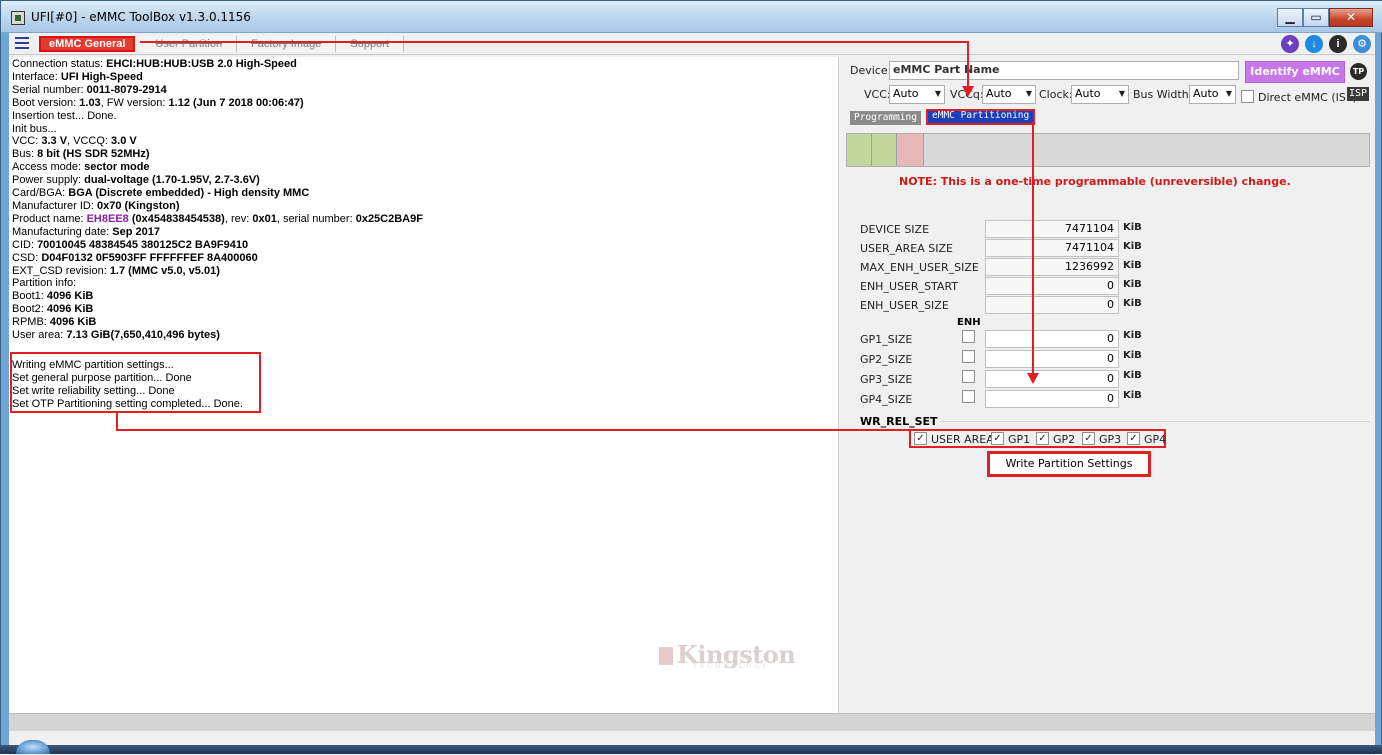  Describe the element at coordinates (149, 257) in the screenshot. I see `log-value: D04F0132 0F5903FF FFFFFFEF 8A400060` at that location.